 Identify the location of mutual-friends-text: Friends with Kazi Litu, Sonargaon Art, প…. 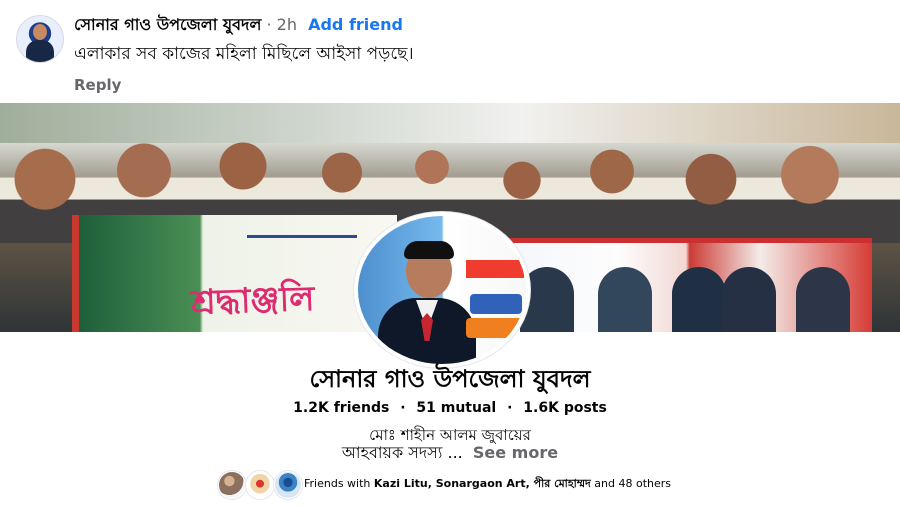
(487, 484).